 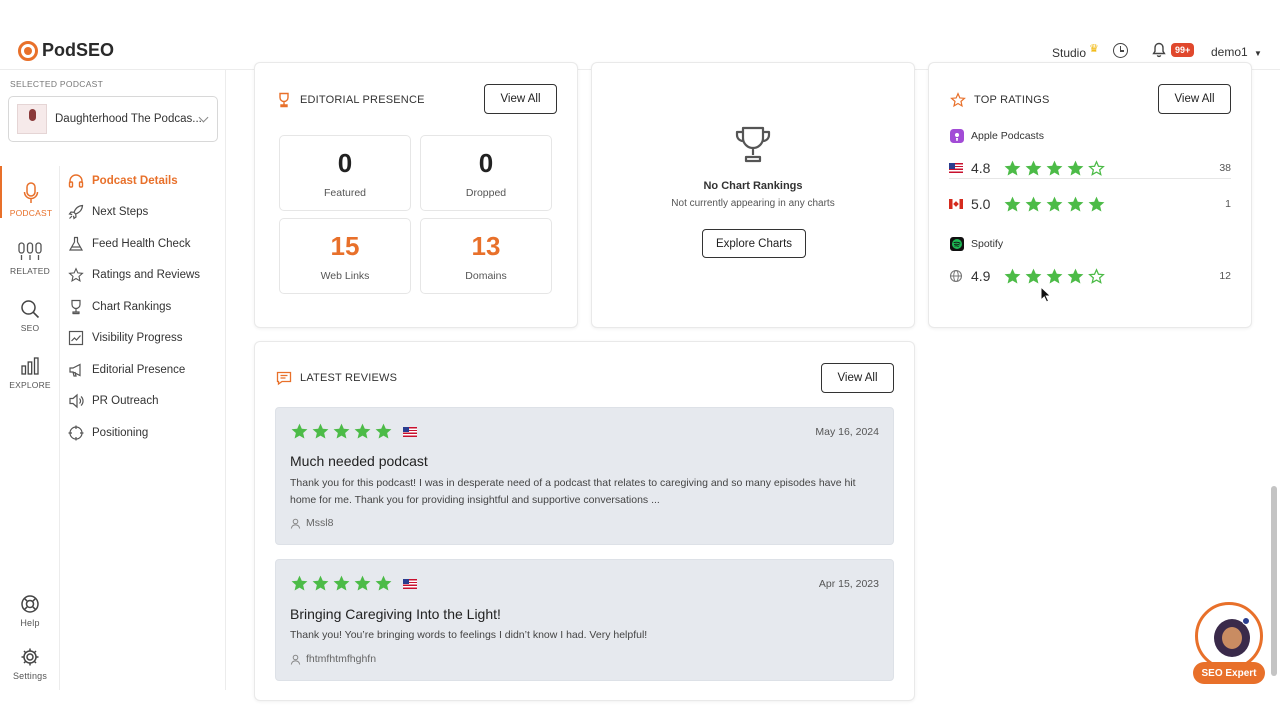 I want to click on flask-icon, so click(x=76, y=243).